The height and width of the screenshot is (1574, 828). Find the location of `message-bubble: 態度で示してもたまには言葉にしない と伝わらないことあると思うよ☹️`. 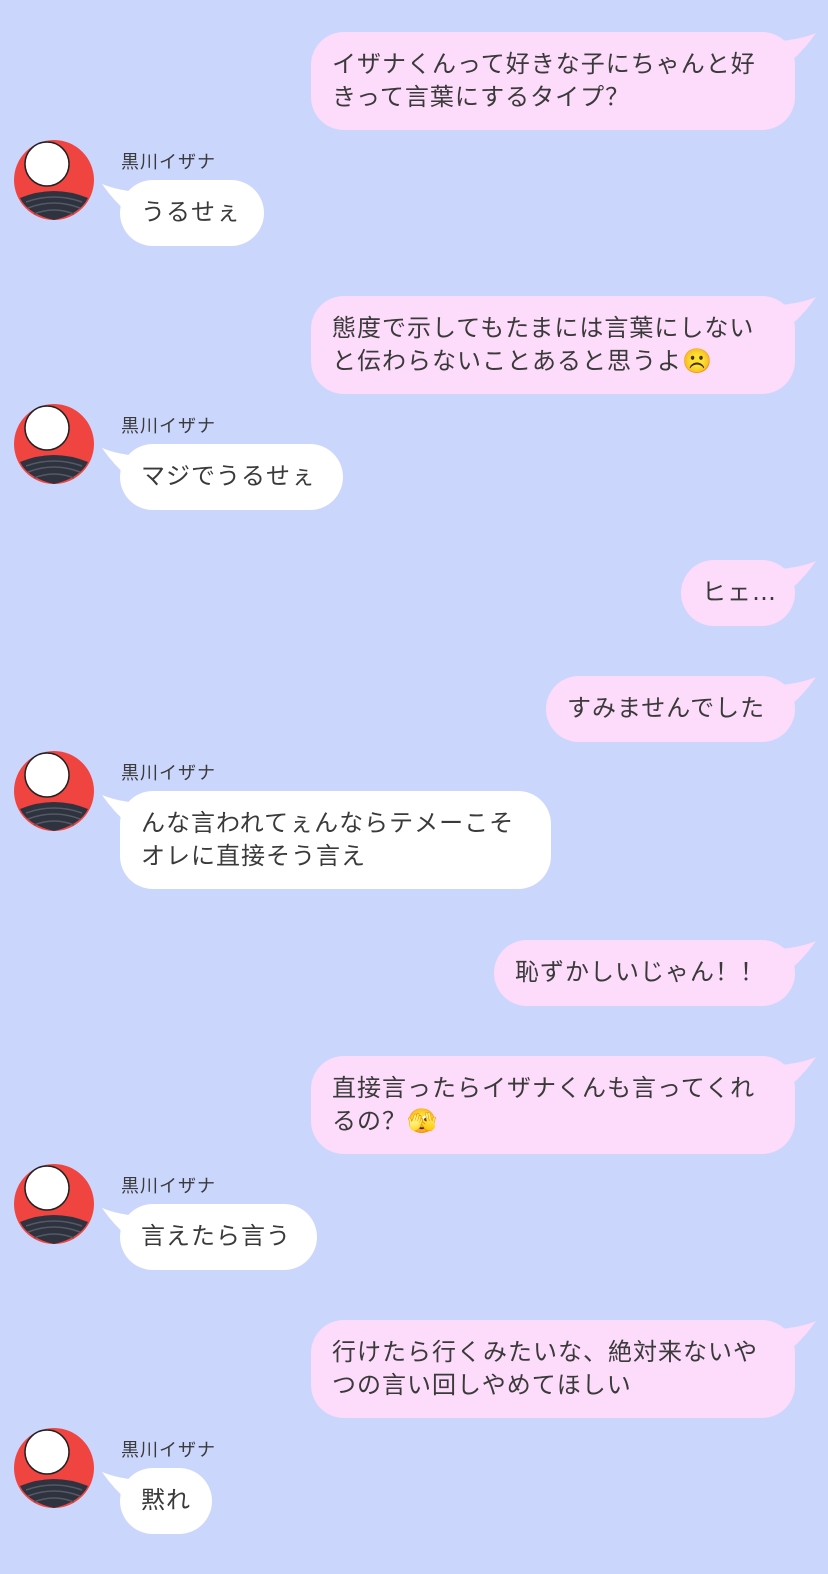

message-bubble: 態度で示してもたまには言葉にしない と伝わらないことあると思うよ☹️ is located at coordinates (553, 345).